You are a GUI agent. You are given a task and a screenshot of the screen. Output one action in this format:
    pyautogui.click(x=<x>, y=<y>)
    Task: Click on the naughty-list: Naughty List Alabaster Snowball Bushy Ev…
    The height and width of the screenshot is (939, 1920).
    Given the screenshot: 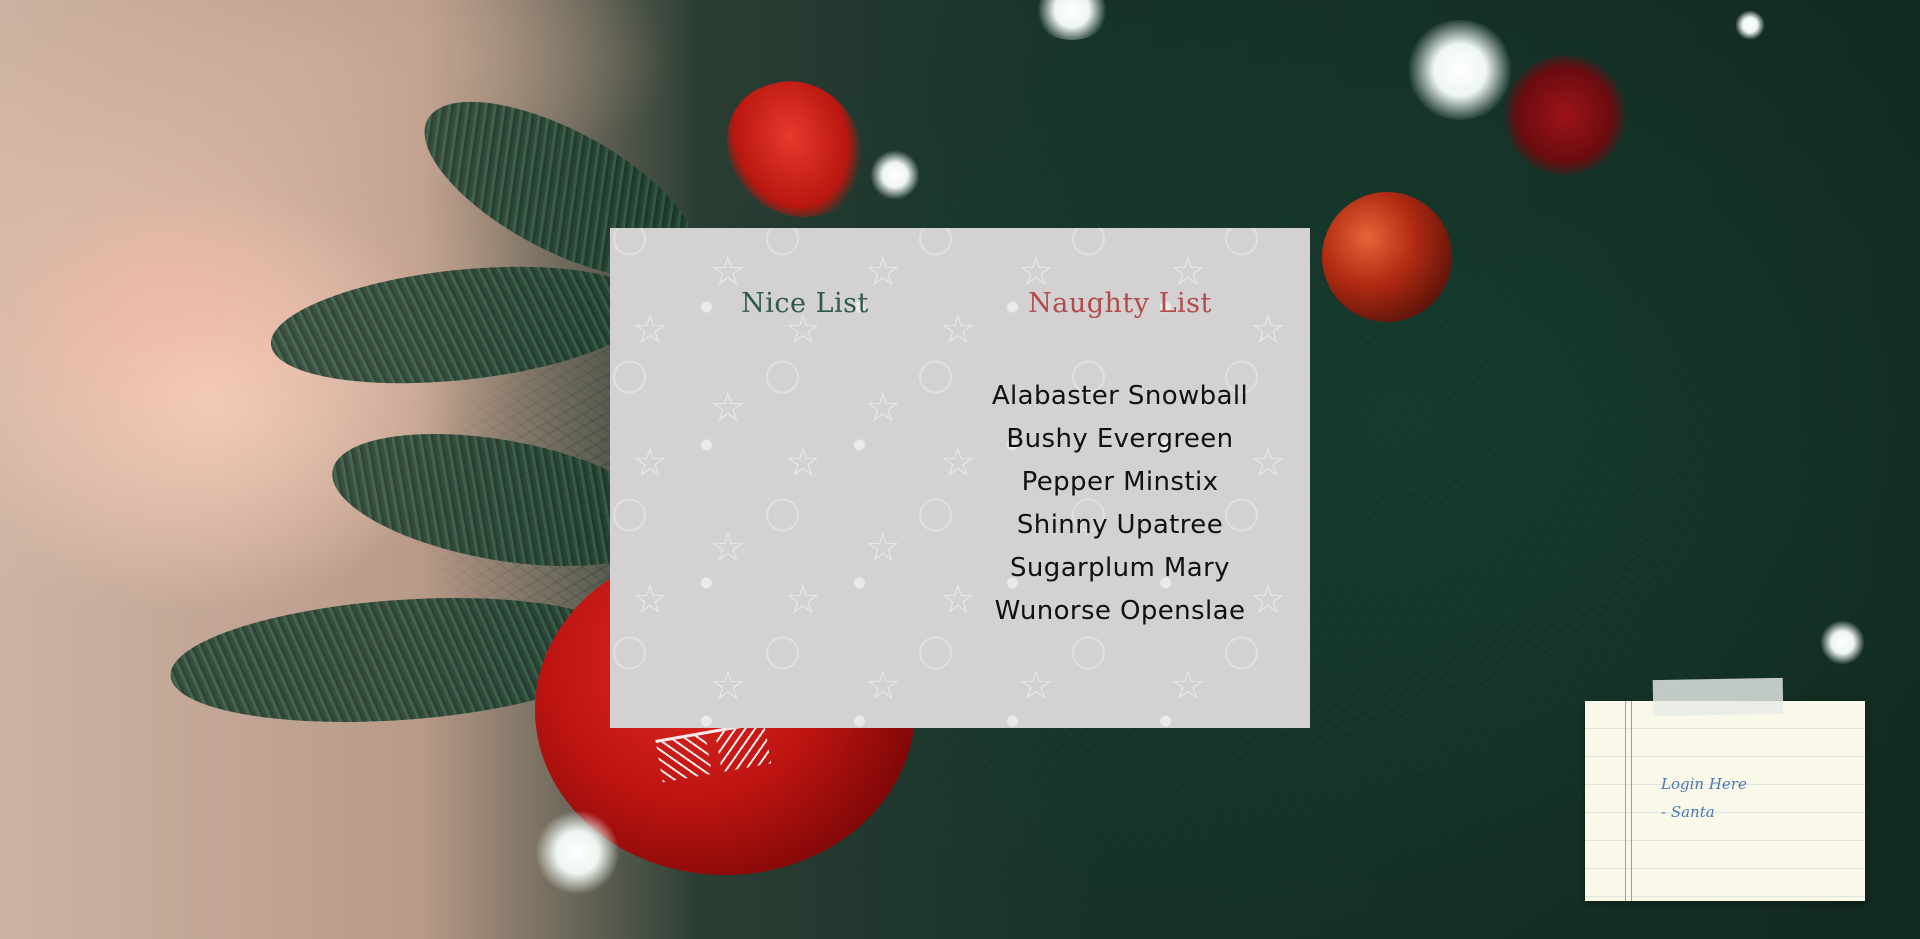 What is the action you would take?
    pyautogui.click(x=1120, y=460)
    